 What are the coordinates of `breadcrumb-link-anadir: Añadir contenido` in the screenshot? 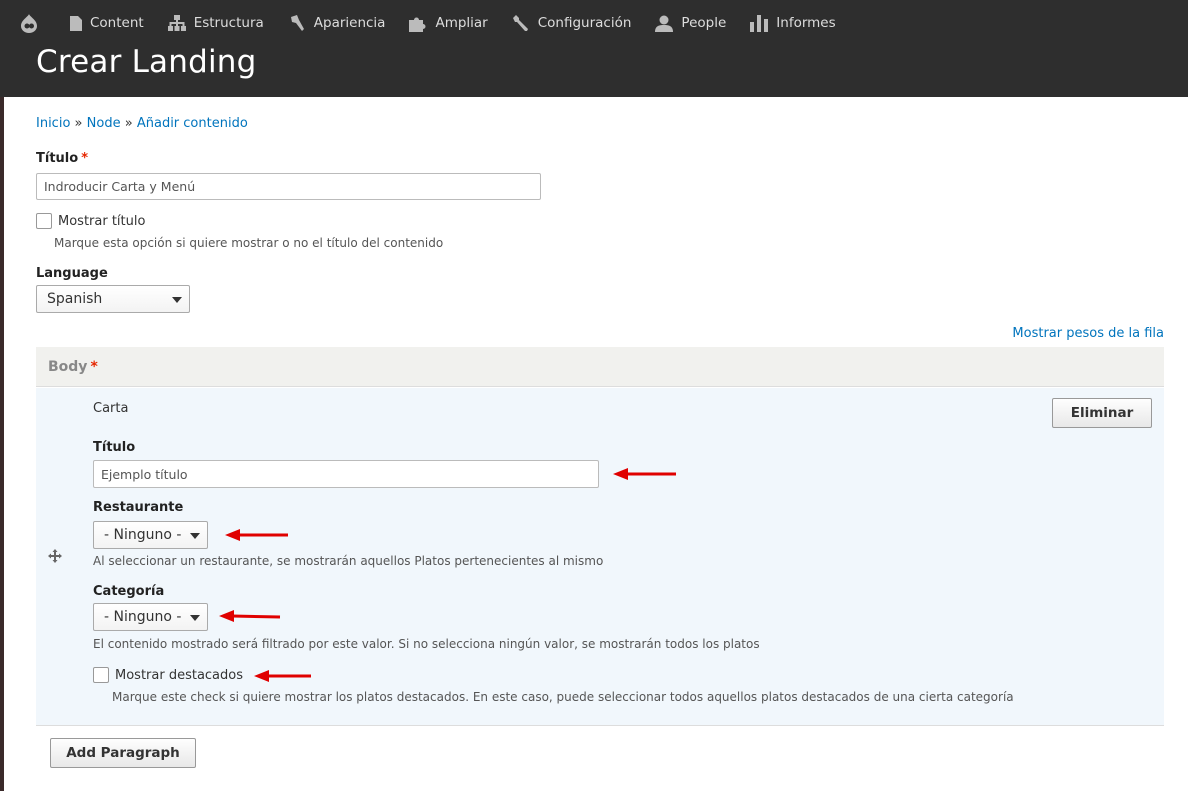 It's located at (192, 123).